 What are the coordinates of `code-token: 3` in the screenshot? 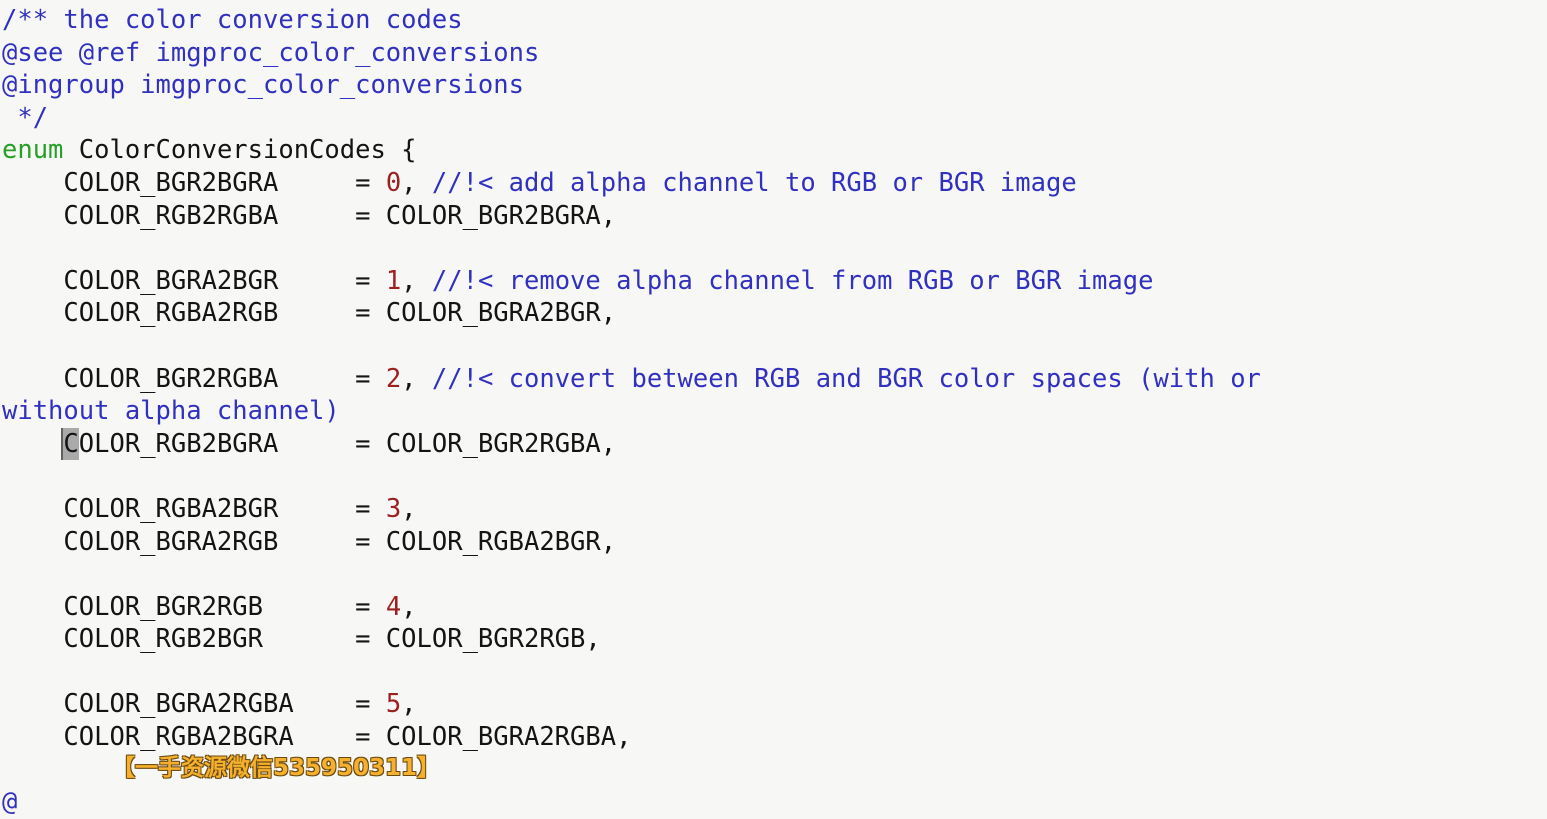 It's located at (393, 508).